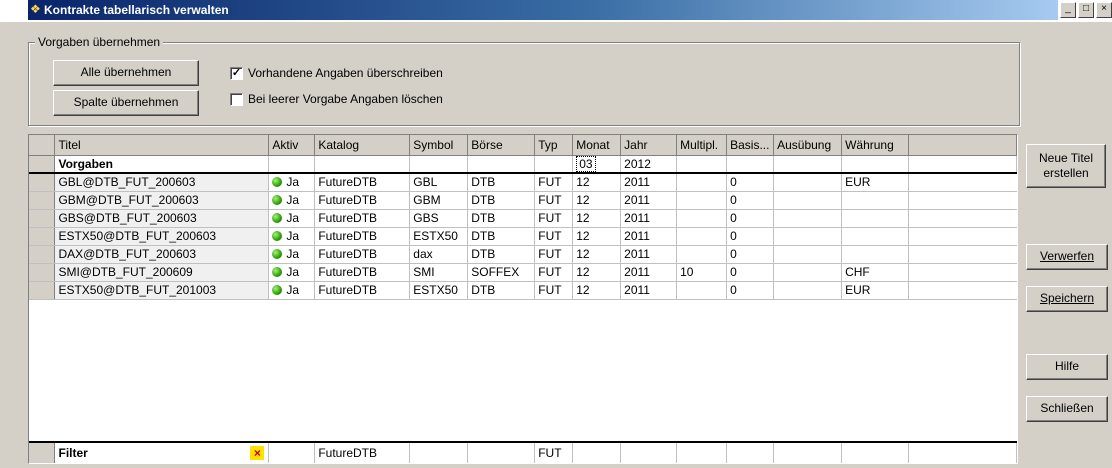  I want to click on close-button: ×, so click(1104, 10).